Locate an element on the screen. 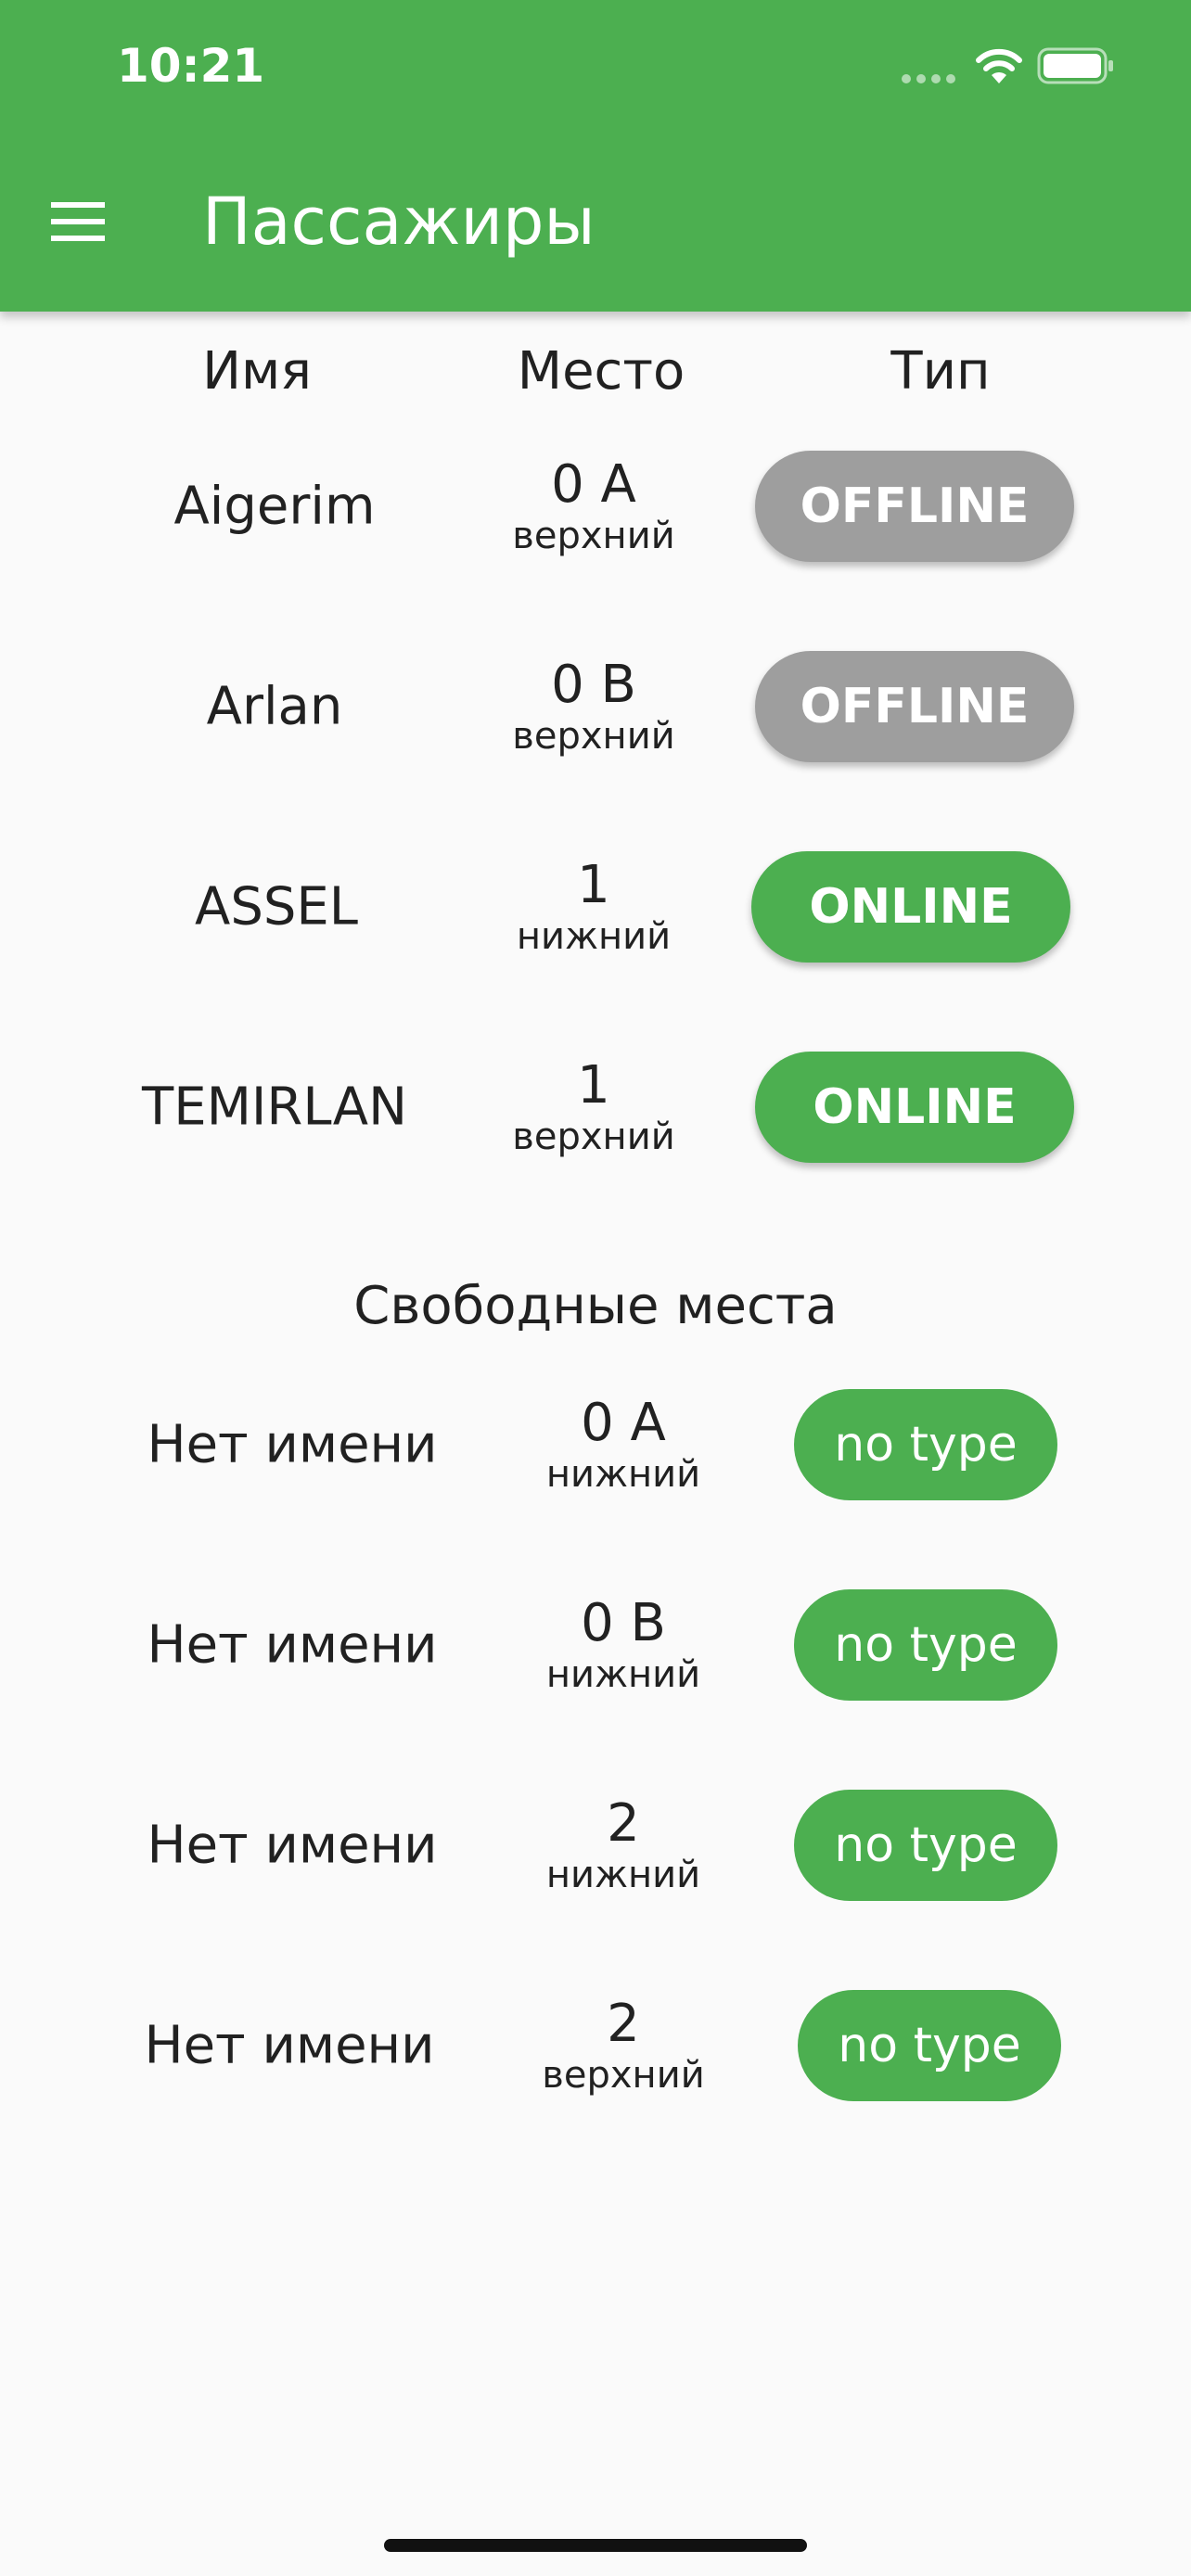 This screenshot has width=1191, height=2576. free-seat-seat: 0 B нижний is located at coordinates (623, 1645).